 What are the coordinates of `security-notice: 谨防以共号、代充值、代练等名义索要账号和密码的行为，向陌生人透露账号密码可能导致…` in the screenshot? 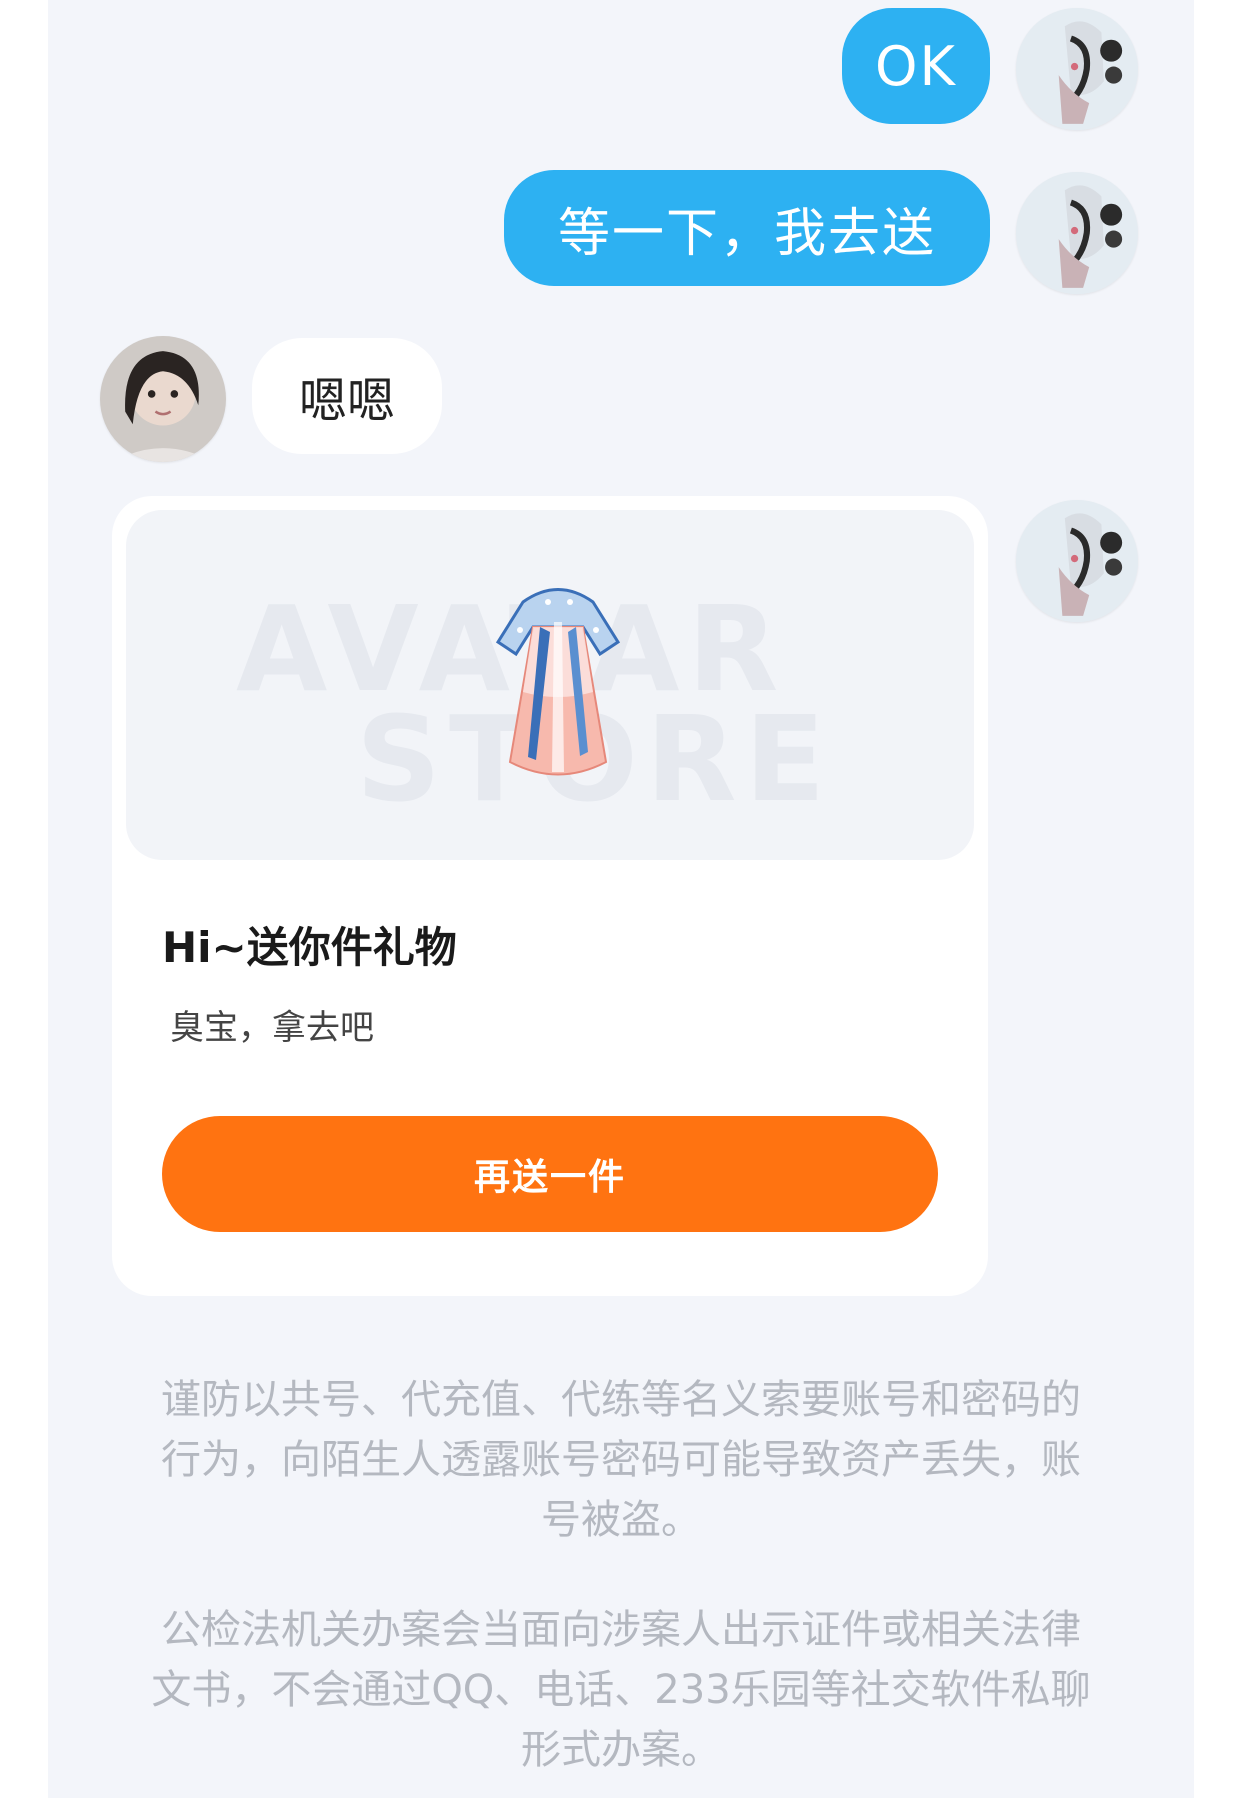 It's located at (621, 1460).